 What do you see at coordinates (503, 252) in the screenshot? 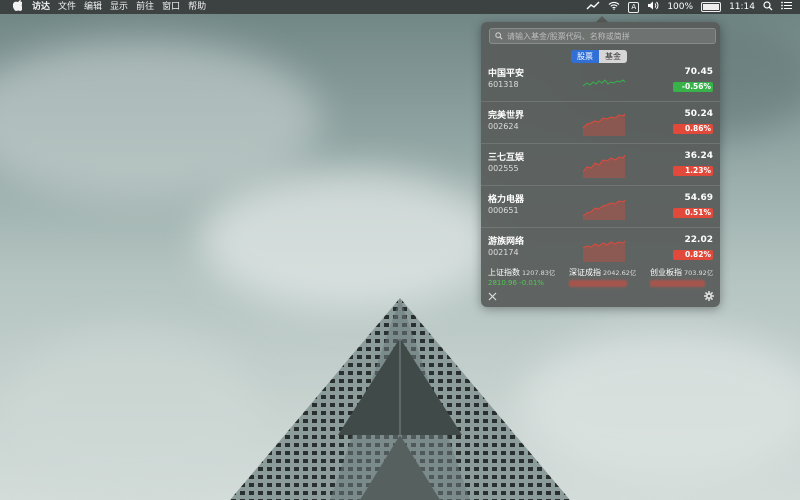
I see `stock-code: 002174` at bounding box center [503, 252].